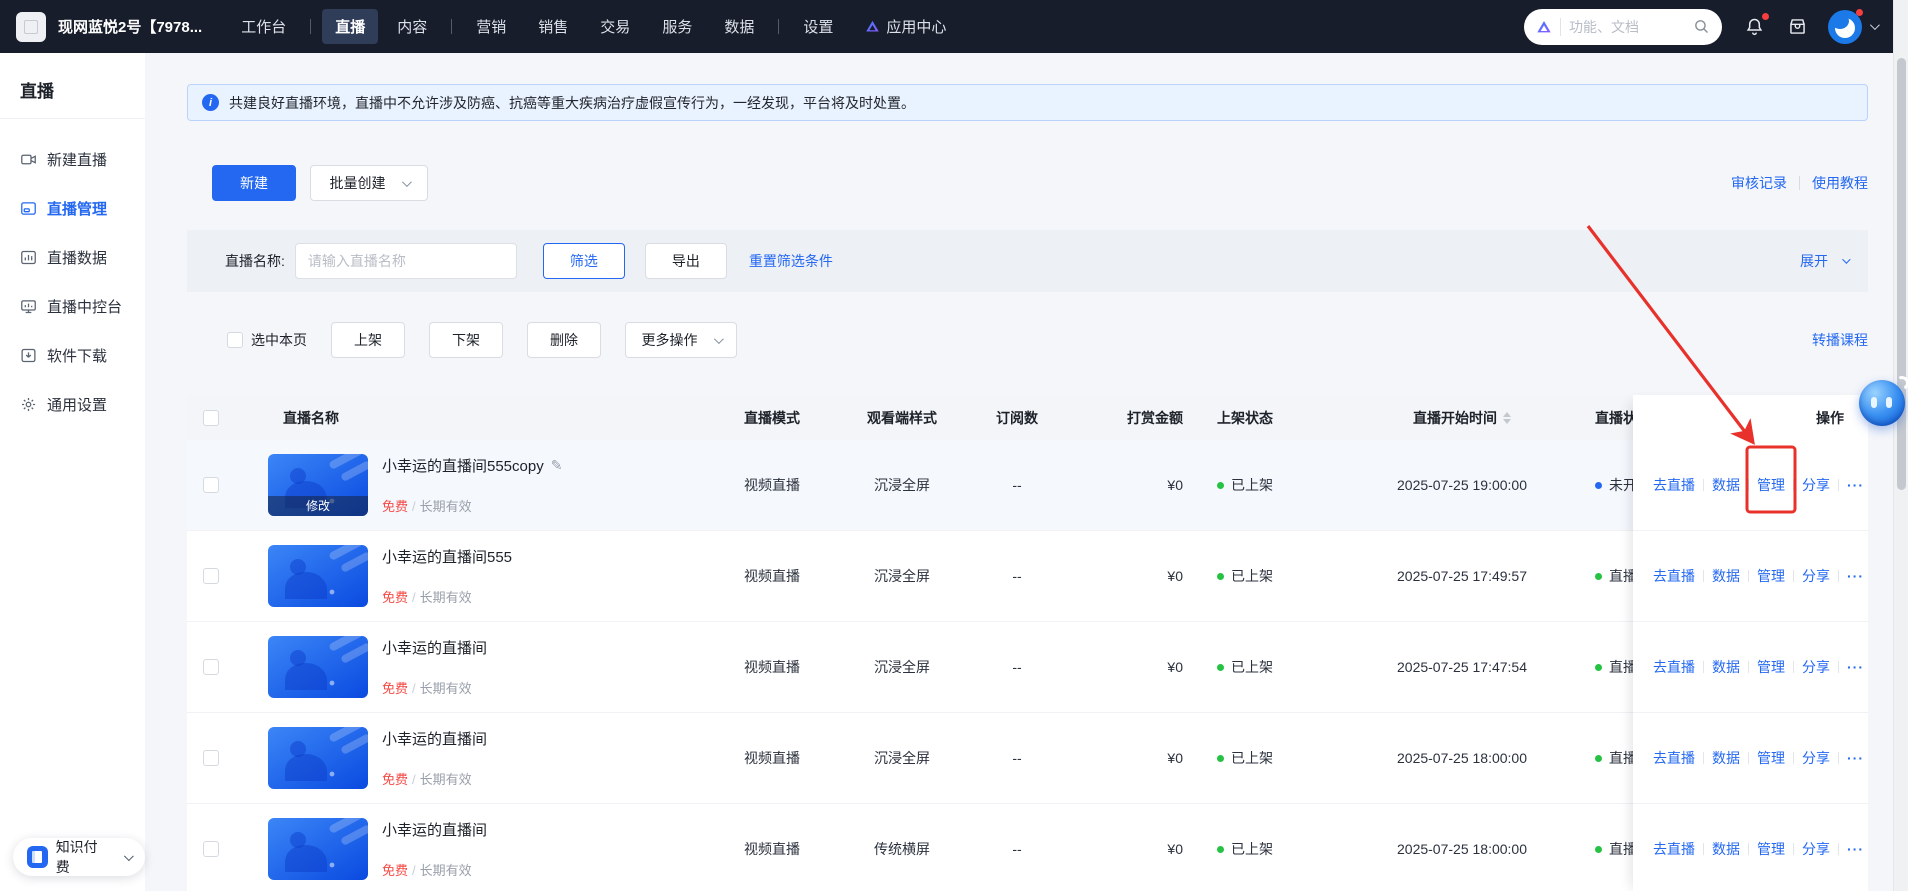  Describe the element at coordinates (1245, 417) in the screenshot. I see `col-shelf-status: 上架状态` at that location.